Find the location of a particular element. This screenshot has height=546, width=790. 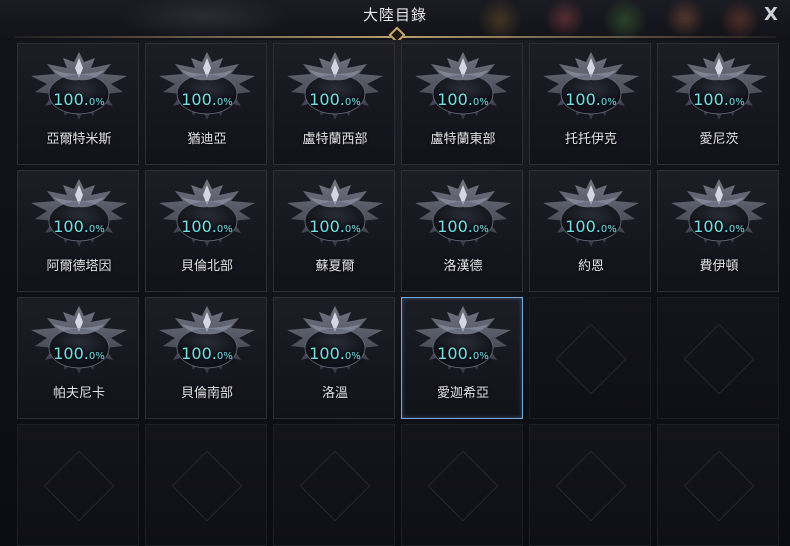

continent-name: 托托伊克 is located at coordinates (590, 139).